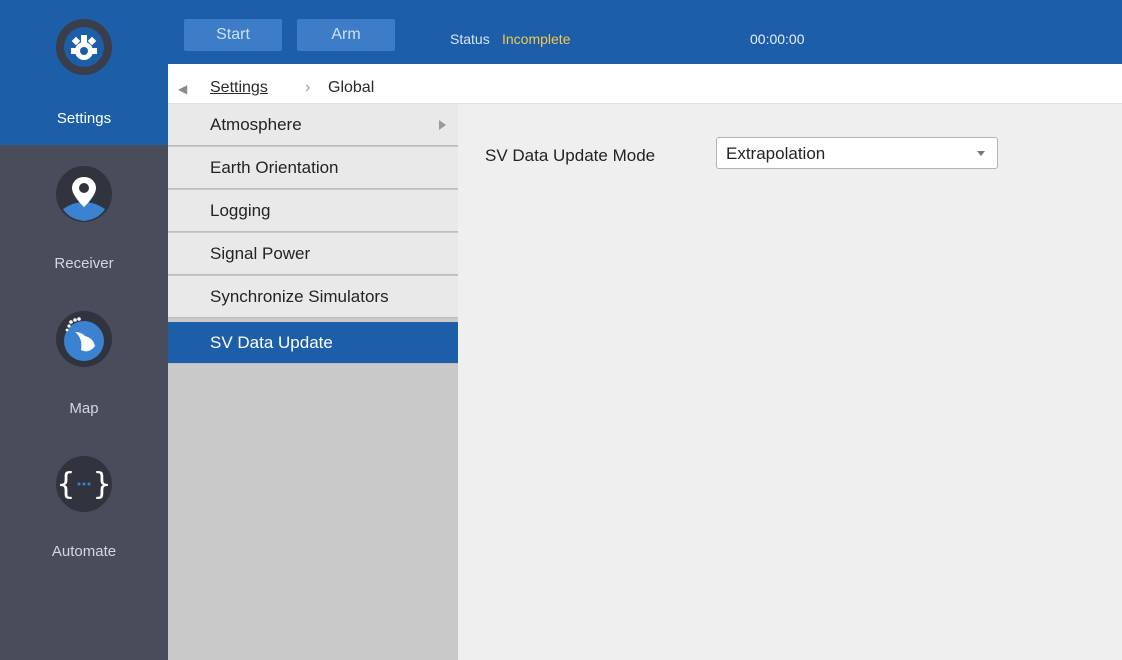 The height and width of the screenshot is (660, 1122). I want to click on breadcrumb: ◀ Settings › Global, so click(645, 84).